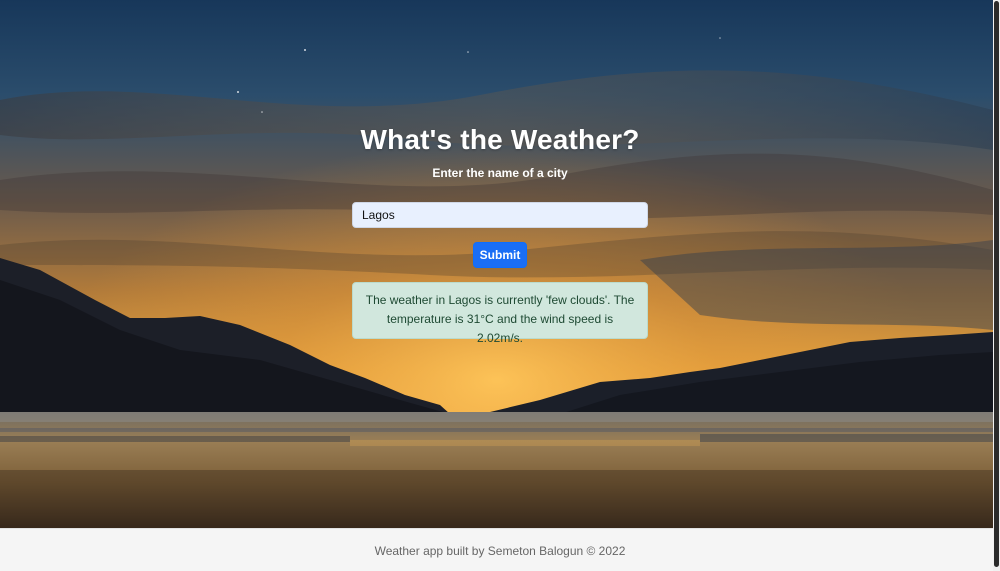  Describe the element at coordinates (500, 139) in the screenshot. I see `page-title: What's the Weather?` at that location.